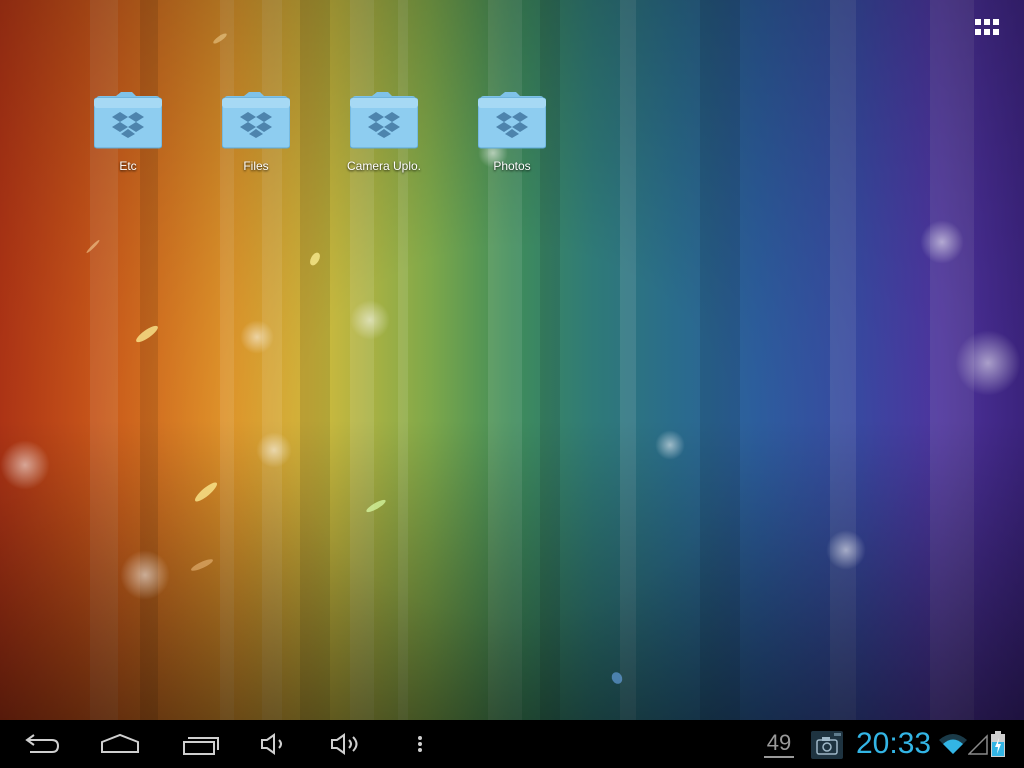 This screenshot has height=768, width=1024. I want to click on wifi-icon, so click(953, 744).